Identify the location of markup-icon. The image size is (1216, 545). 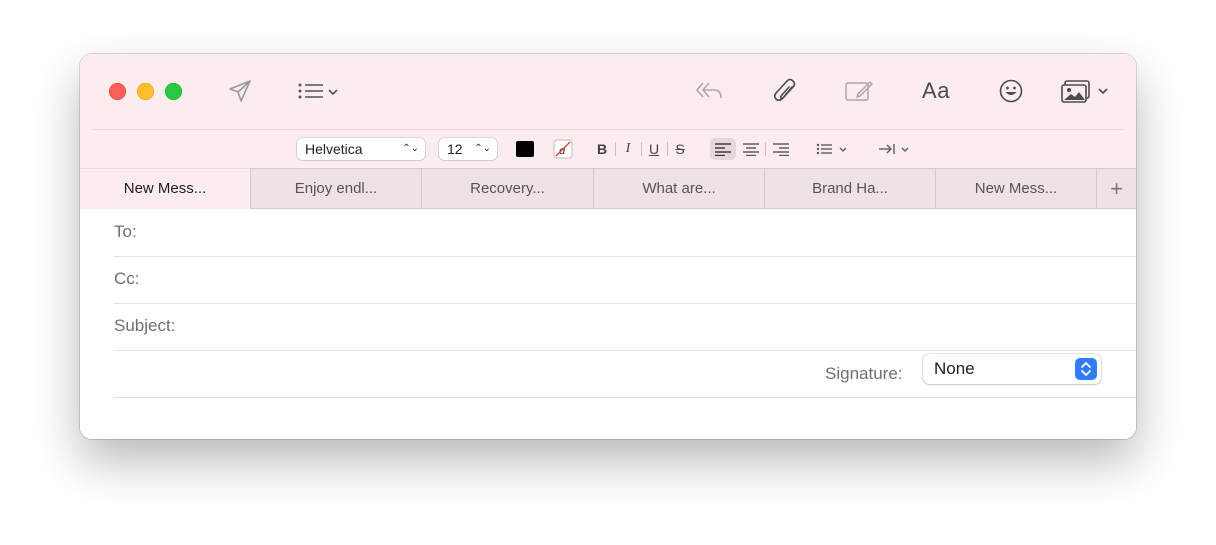
(859, 91).